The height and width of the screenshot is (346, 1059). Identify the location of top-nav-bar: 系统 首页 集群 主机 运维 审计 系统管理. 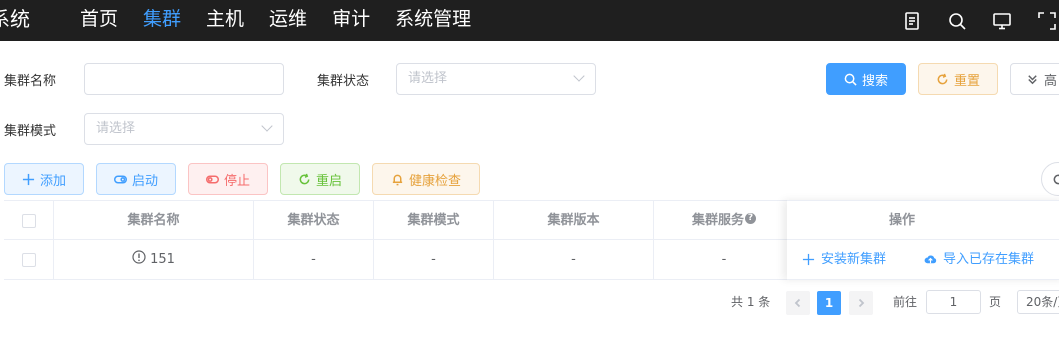
(529, 20).